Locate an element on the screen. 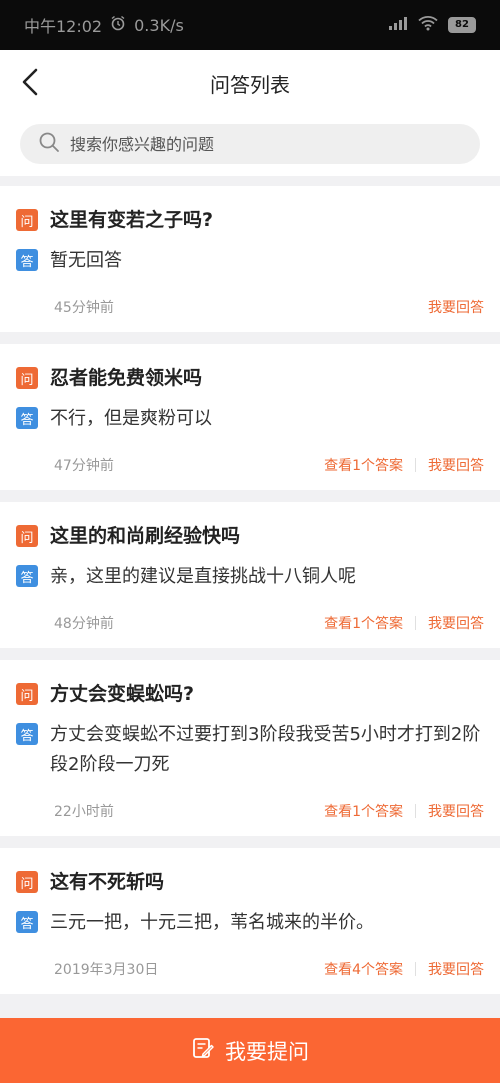 Image resolution: width=500 pixels, height=1083 pixels. question-row: 问 这有不死斩吗 is located at coordinates (250, 882).